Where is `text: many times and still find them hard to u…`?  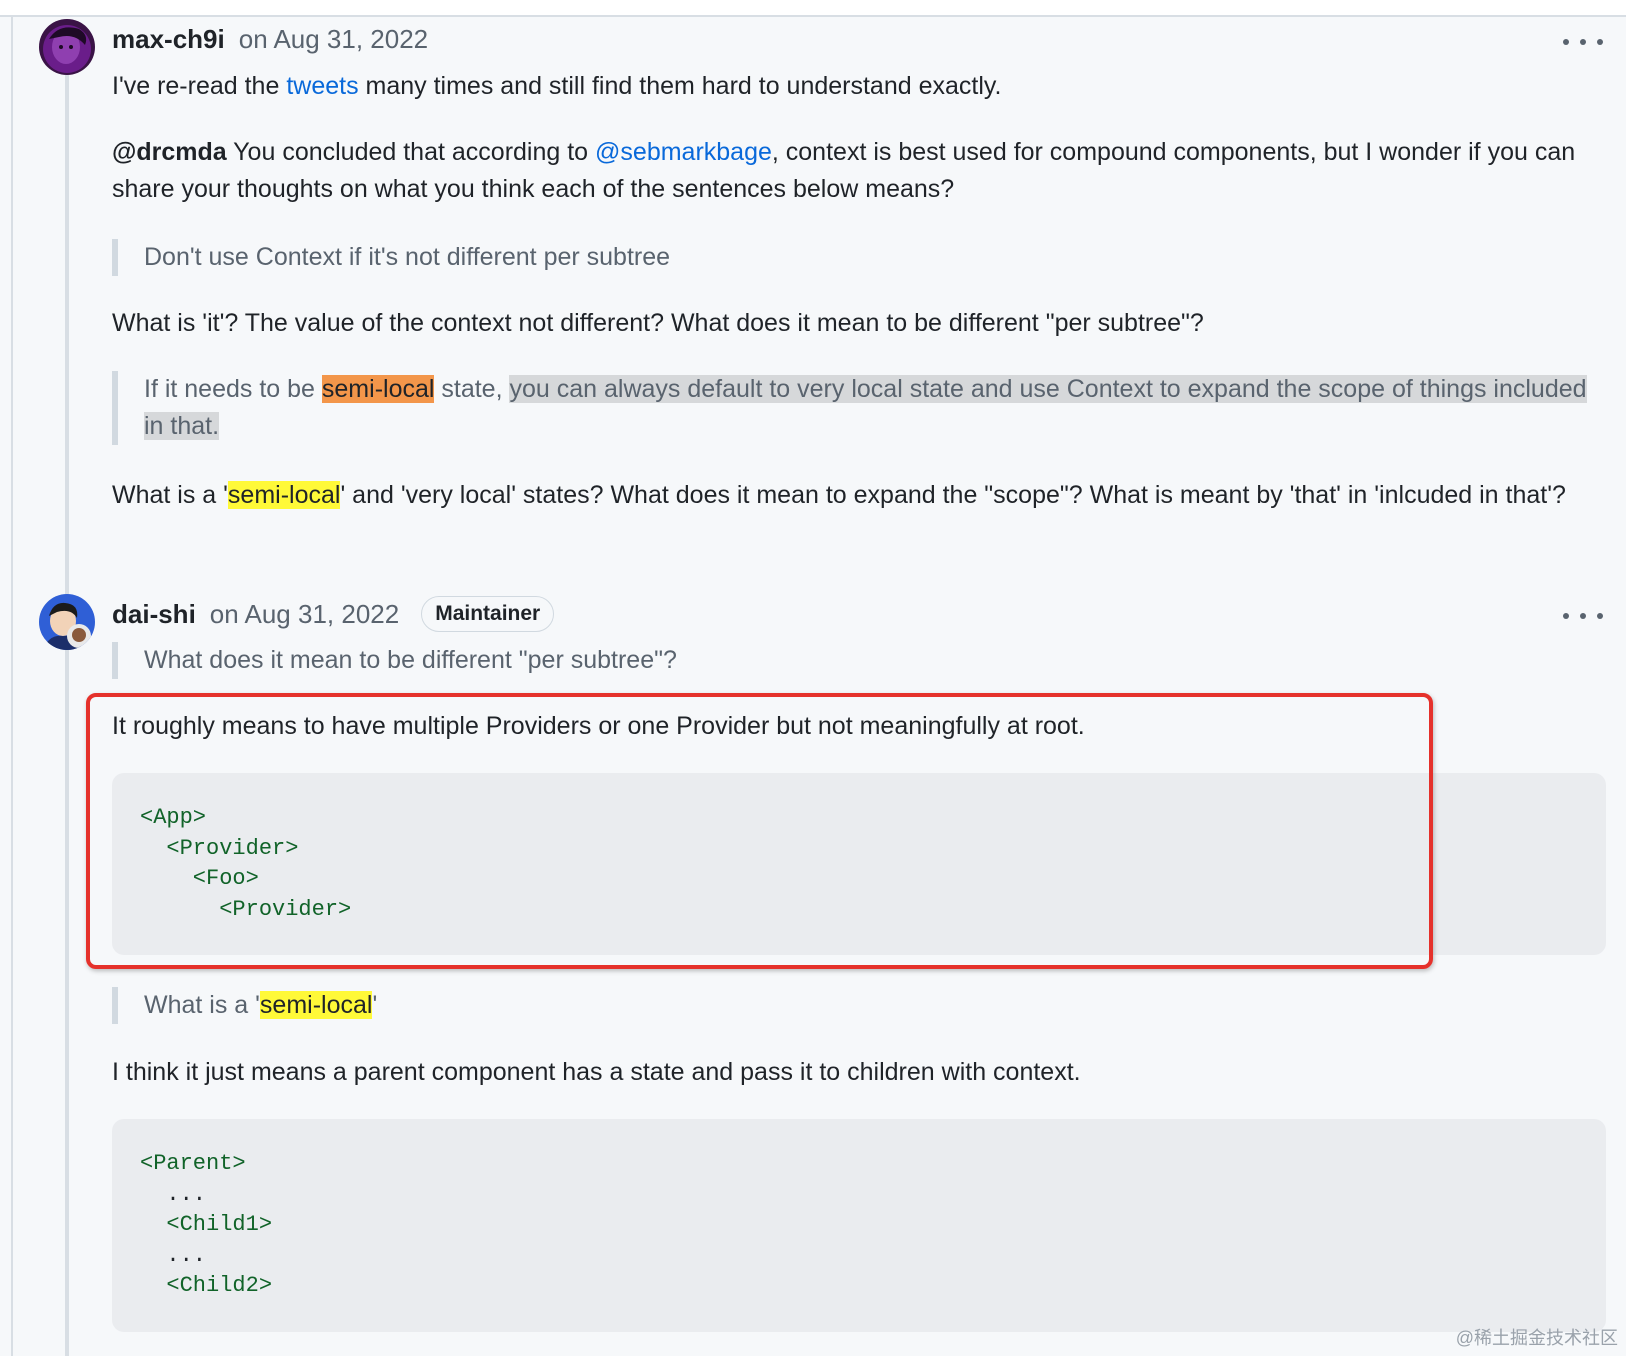
text: many times and still find them hard to u… is located at coordinates (680, 86).